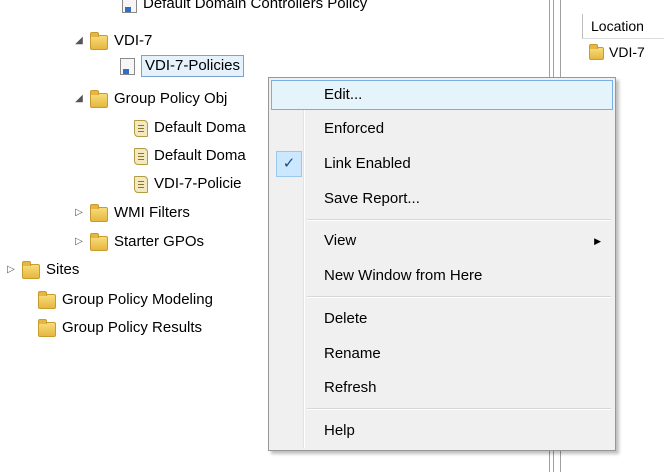  I want to click on wmi-filter-folder-icon, so click(99, 213).